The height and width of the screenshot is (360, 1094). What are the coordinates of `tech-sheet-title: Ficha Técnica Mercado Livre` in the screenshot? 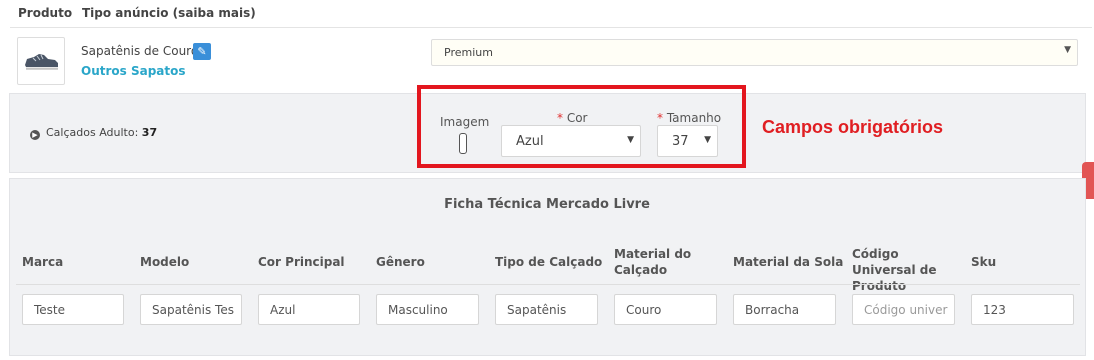 It's located at (547, 204).